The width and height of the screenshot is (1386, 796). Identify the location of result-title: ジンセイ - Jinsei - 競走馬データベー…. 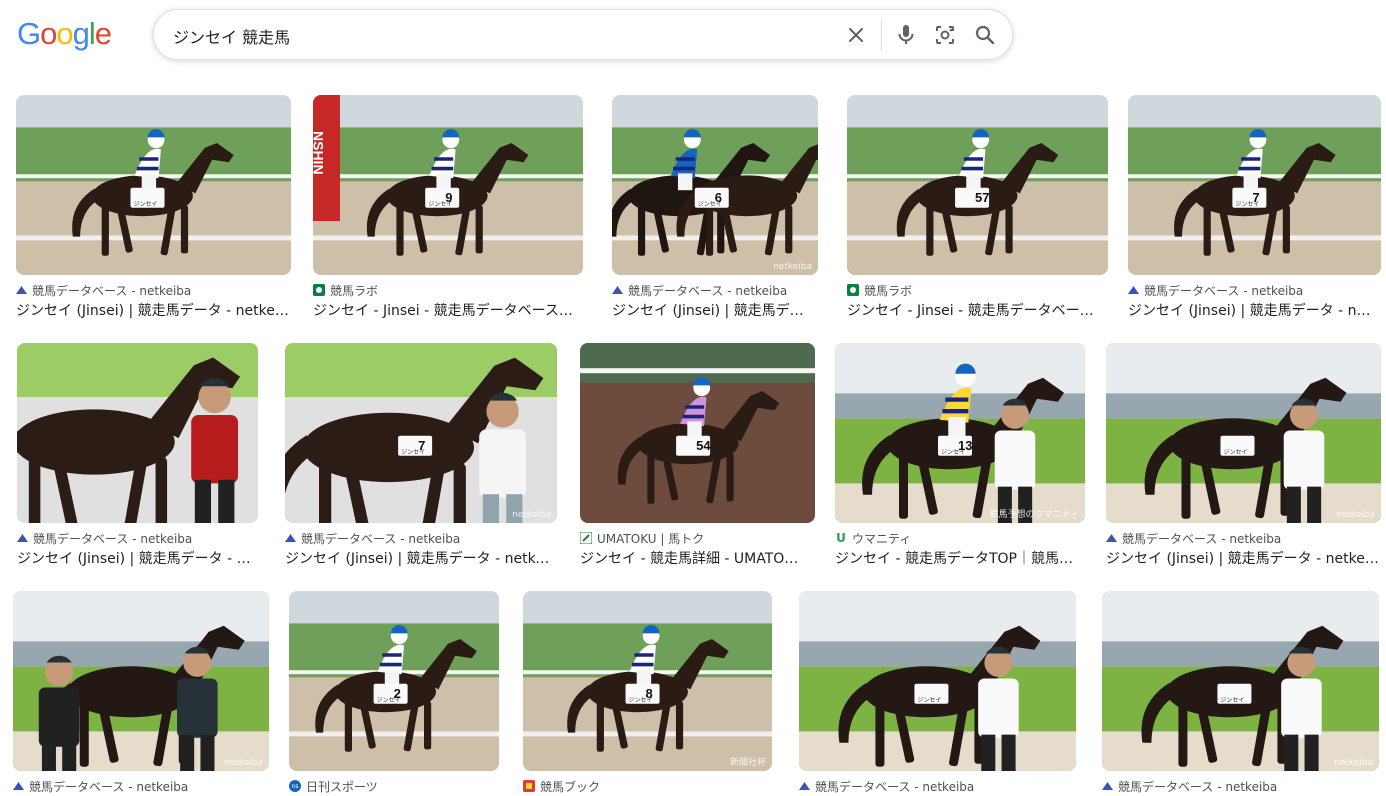
(977, 310).